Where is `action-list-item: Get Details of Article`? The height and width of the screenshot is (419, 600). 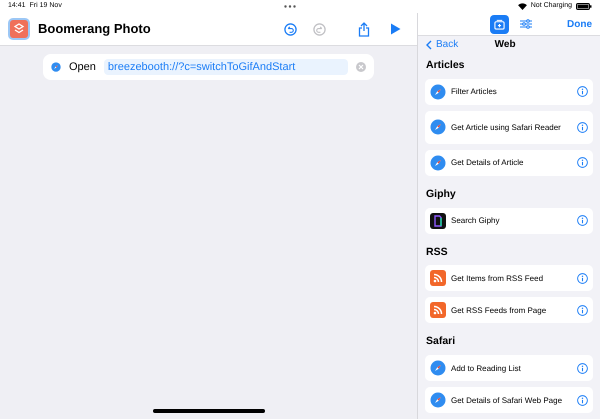 action-list-item: Get Details of Article is located at coordinates (509, 163).